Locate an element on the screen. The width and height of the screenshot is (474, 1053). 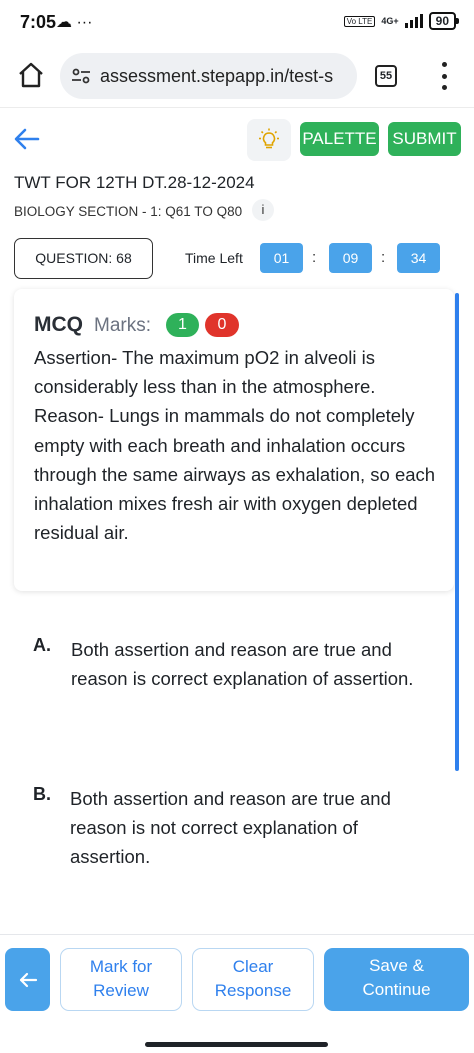
marks-label: Marks: is located at coordinates (122, 325).